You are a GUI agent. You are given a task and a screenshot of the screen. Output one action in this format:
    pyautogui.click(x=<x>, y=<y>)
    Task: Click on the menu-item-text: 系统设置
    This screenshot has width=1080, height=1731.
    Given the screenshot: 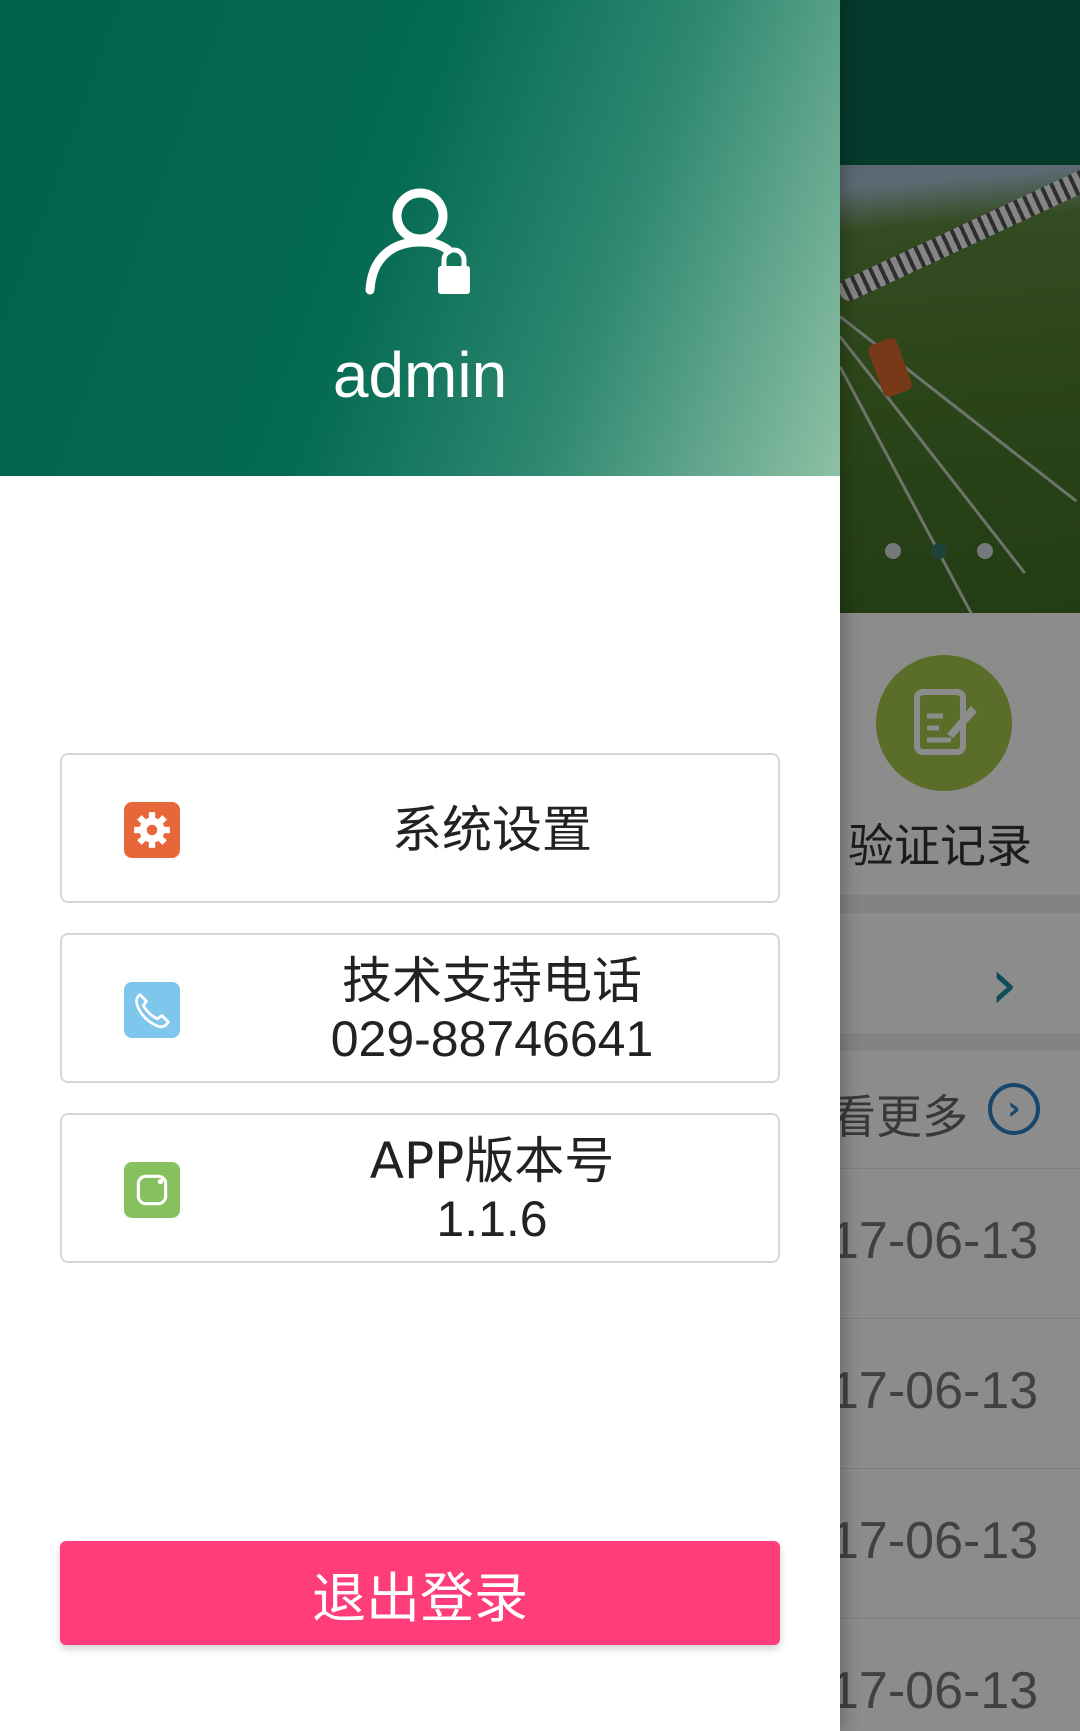 What is the action you would take?
    pyautogui.click(x=492, y=830)
    